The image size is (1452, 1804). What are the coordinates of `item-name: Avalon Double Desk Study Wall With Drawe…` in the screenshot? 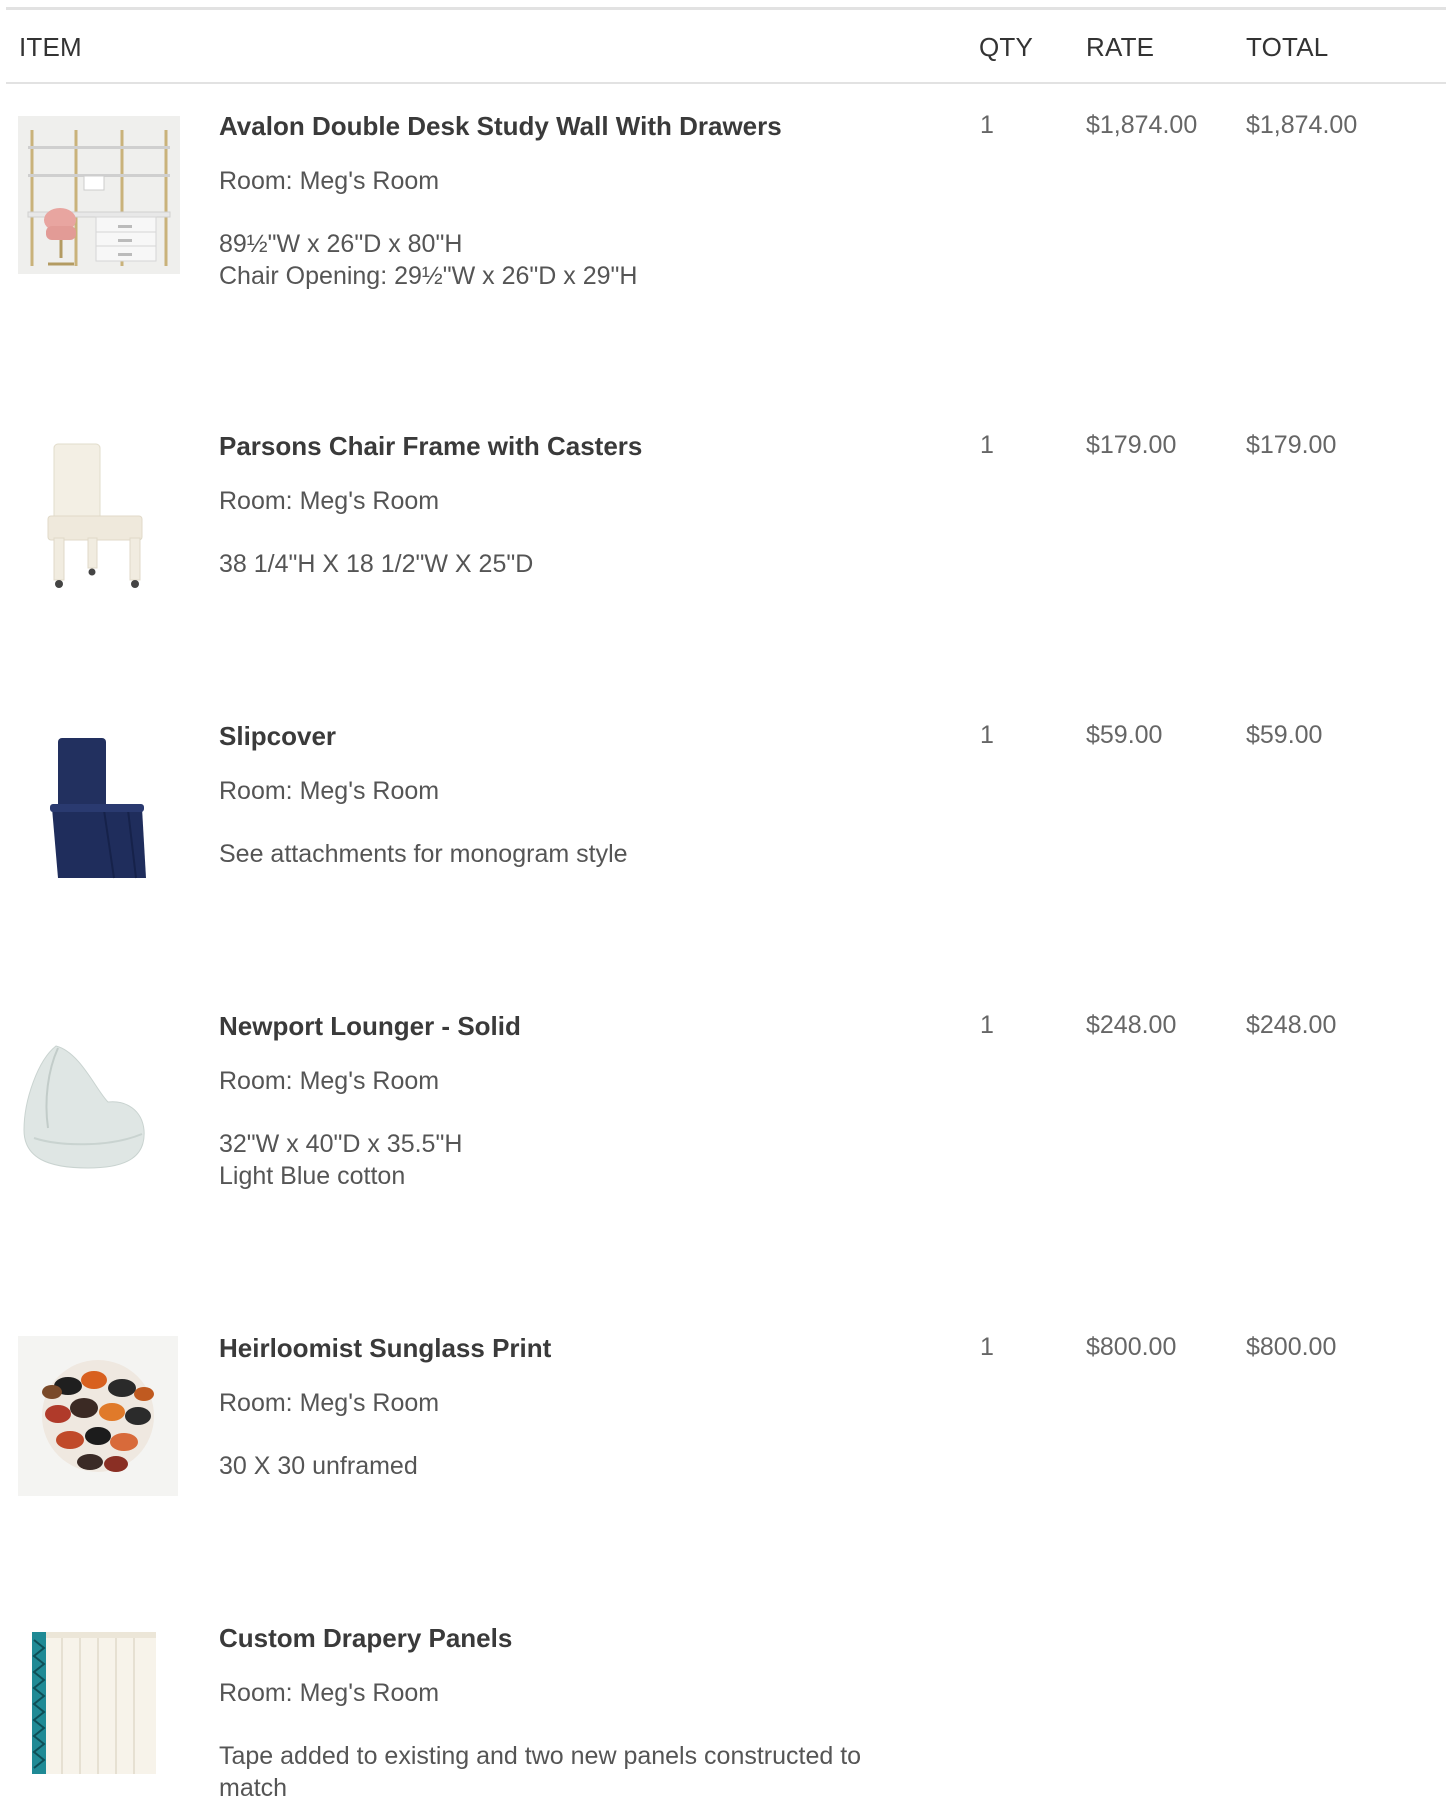 It's located at (500, 126).